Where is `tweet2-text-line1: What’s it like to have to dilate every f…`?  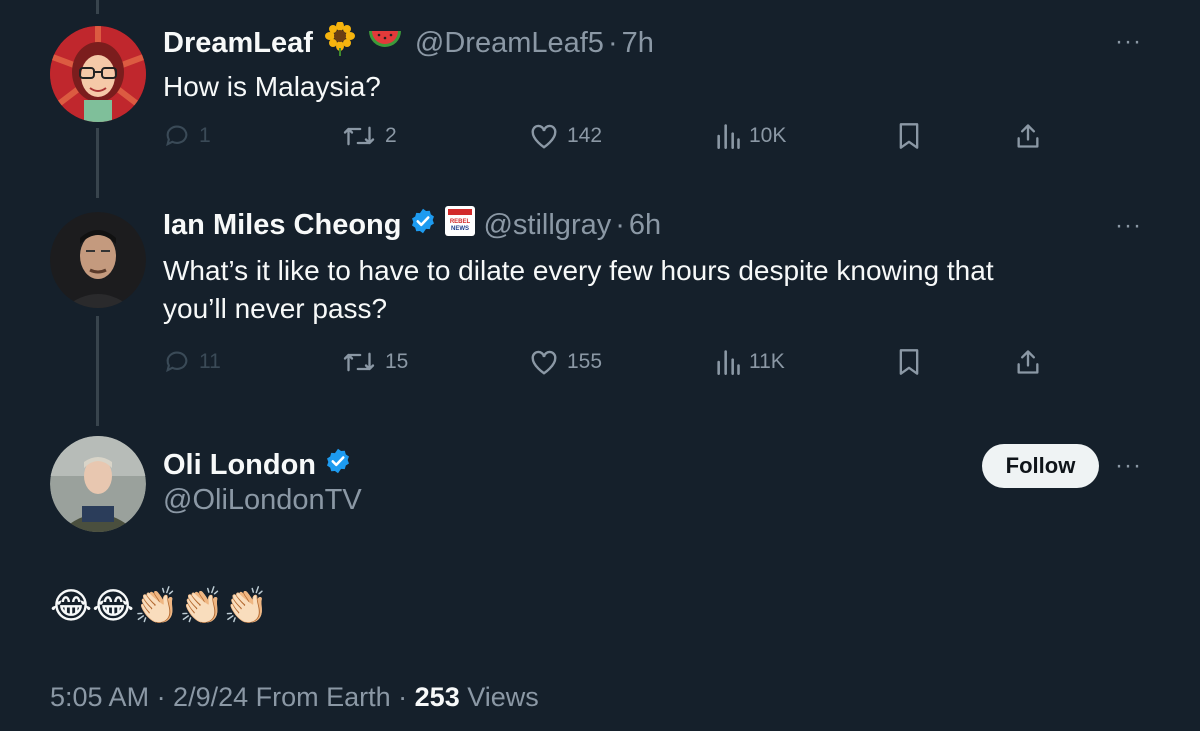 tweet2-text-line1: What’s it like to have to dilate every f… is located at coordinates (578, 270).